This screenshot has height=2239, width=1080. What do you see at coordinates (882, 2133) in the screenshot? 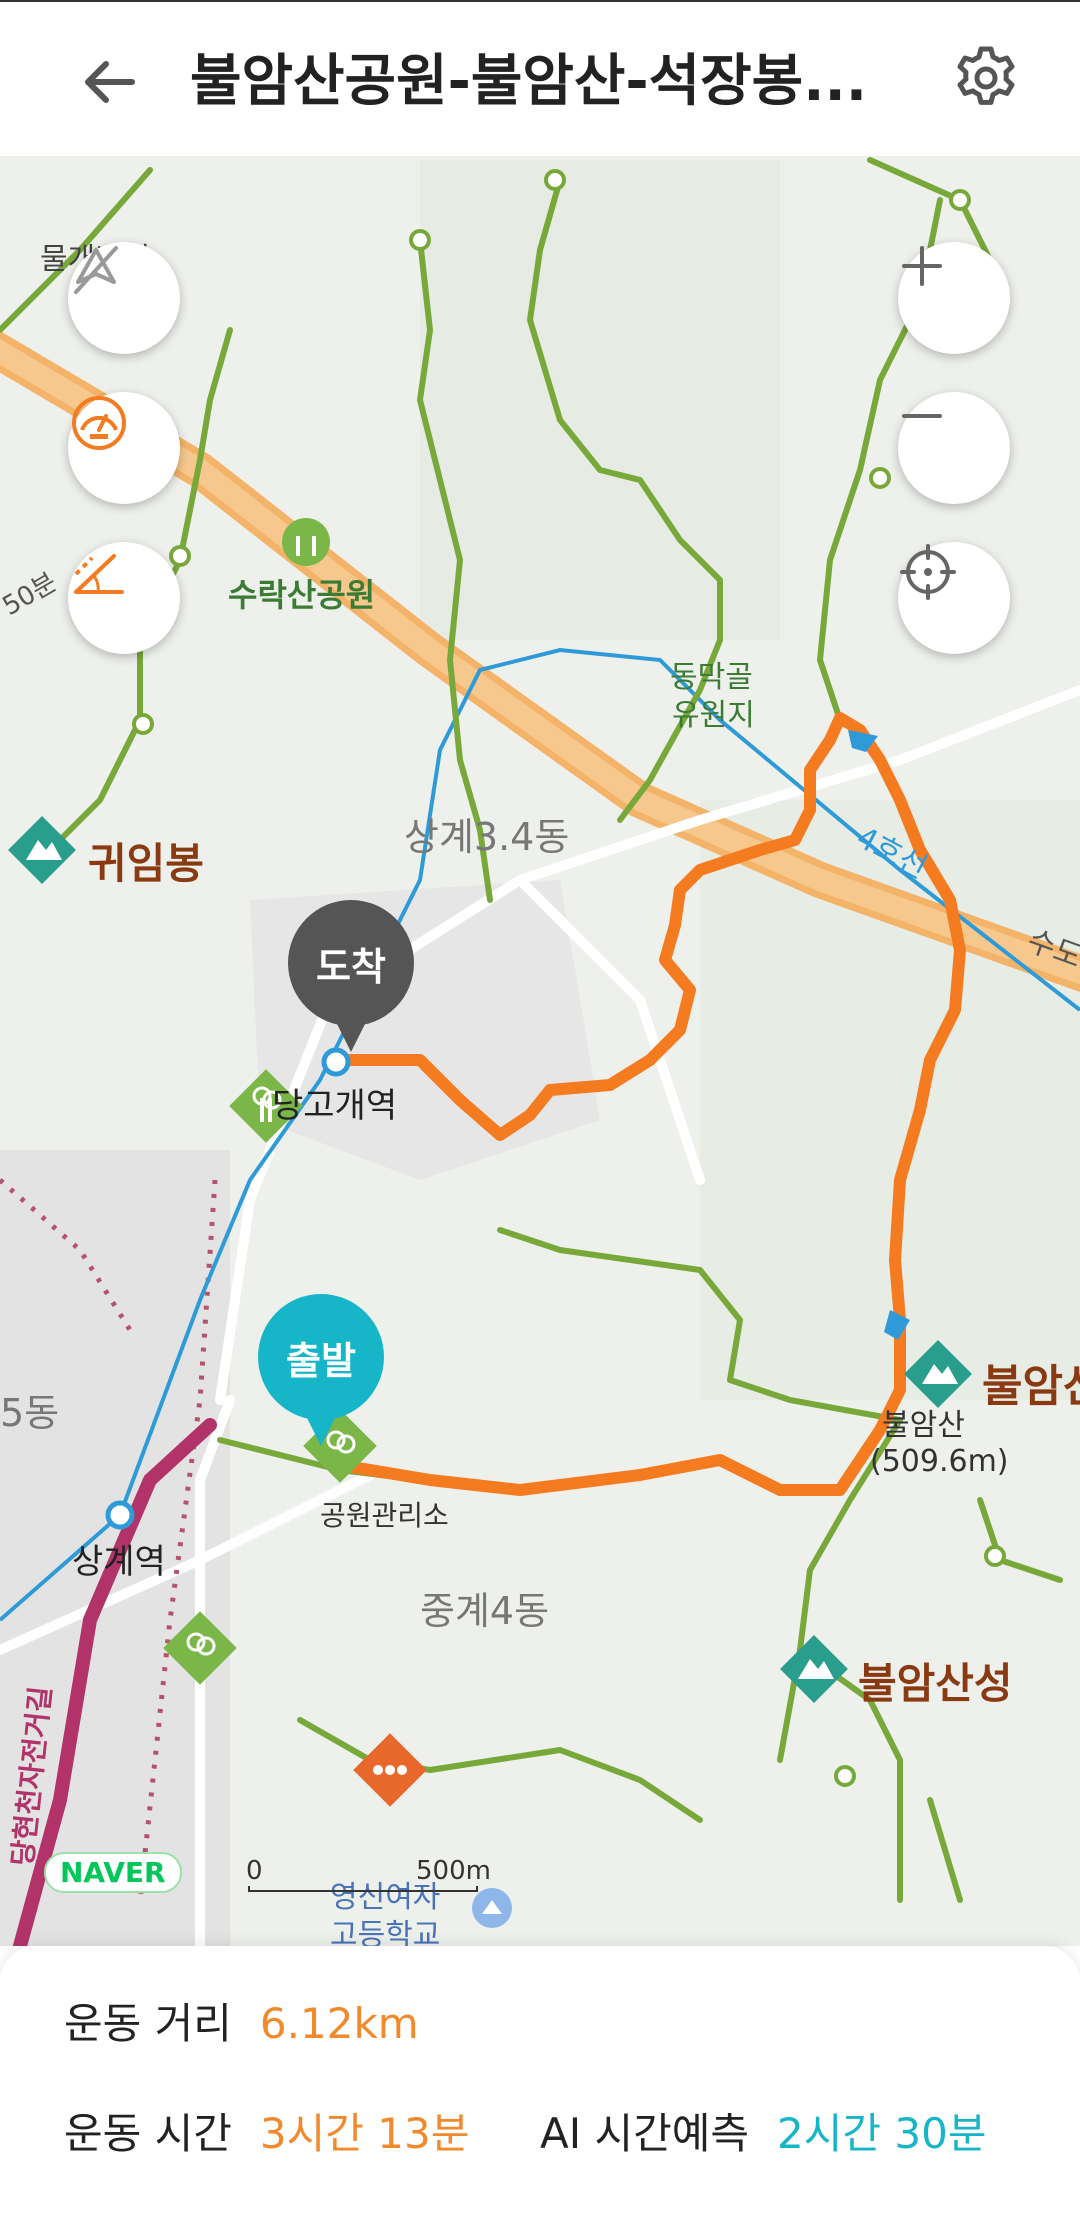
I see `ai-estimate-value: 2시간 30분` at bounding box center [882, 2133].